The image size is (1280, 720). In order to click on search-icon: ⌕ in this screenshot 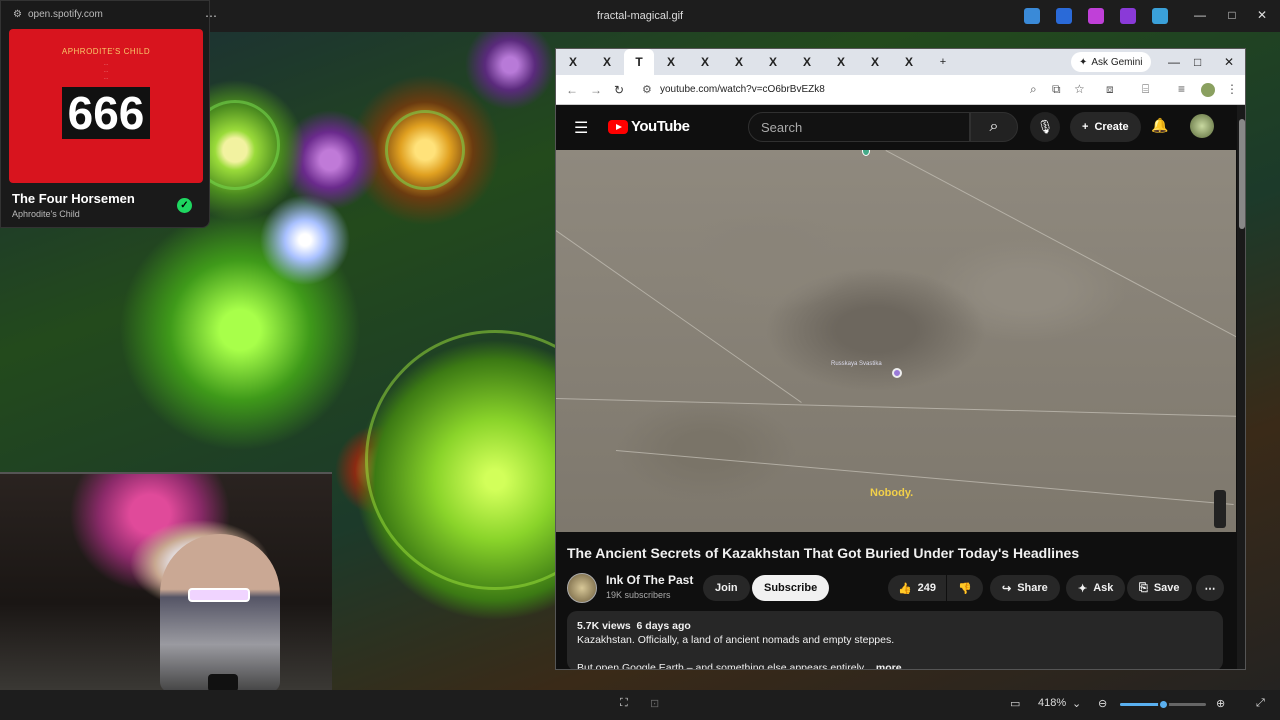, I will do `click(994, 127)`.